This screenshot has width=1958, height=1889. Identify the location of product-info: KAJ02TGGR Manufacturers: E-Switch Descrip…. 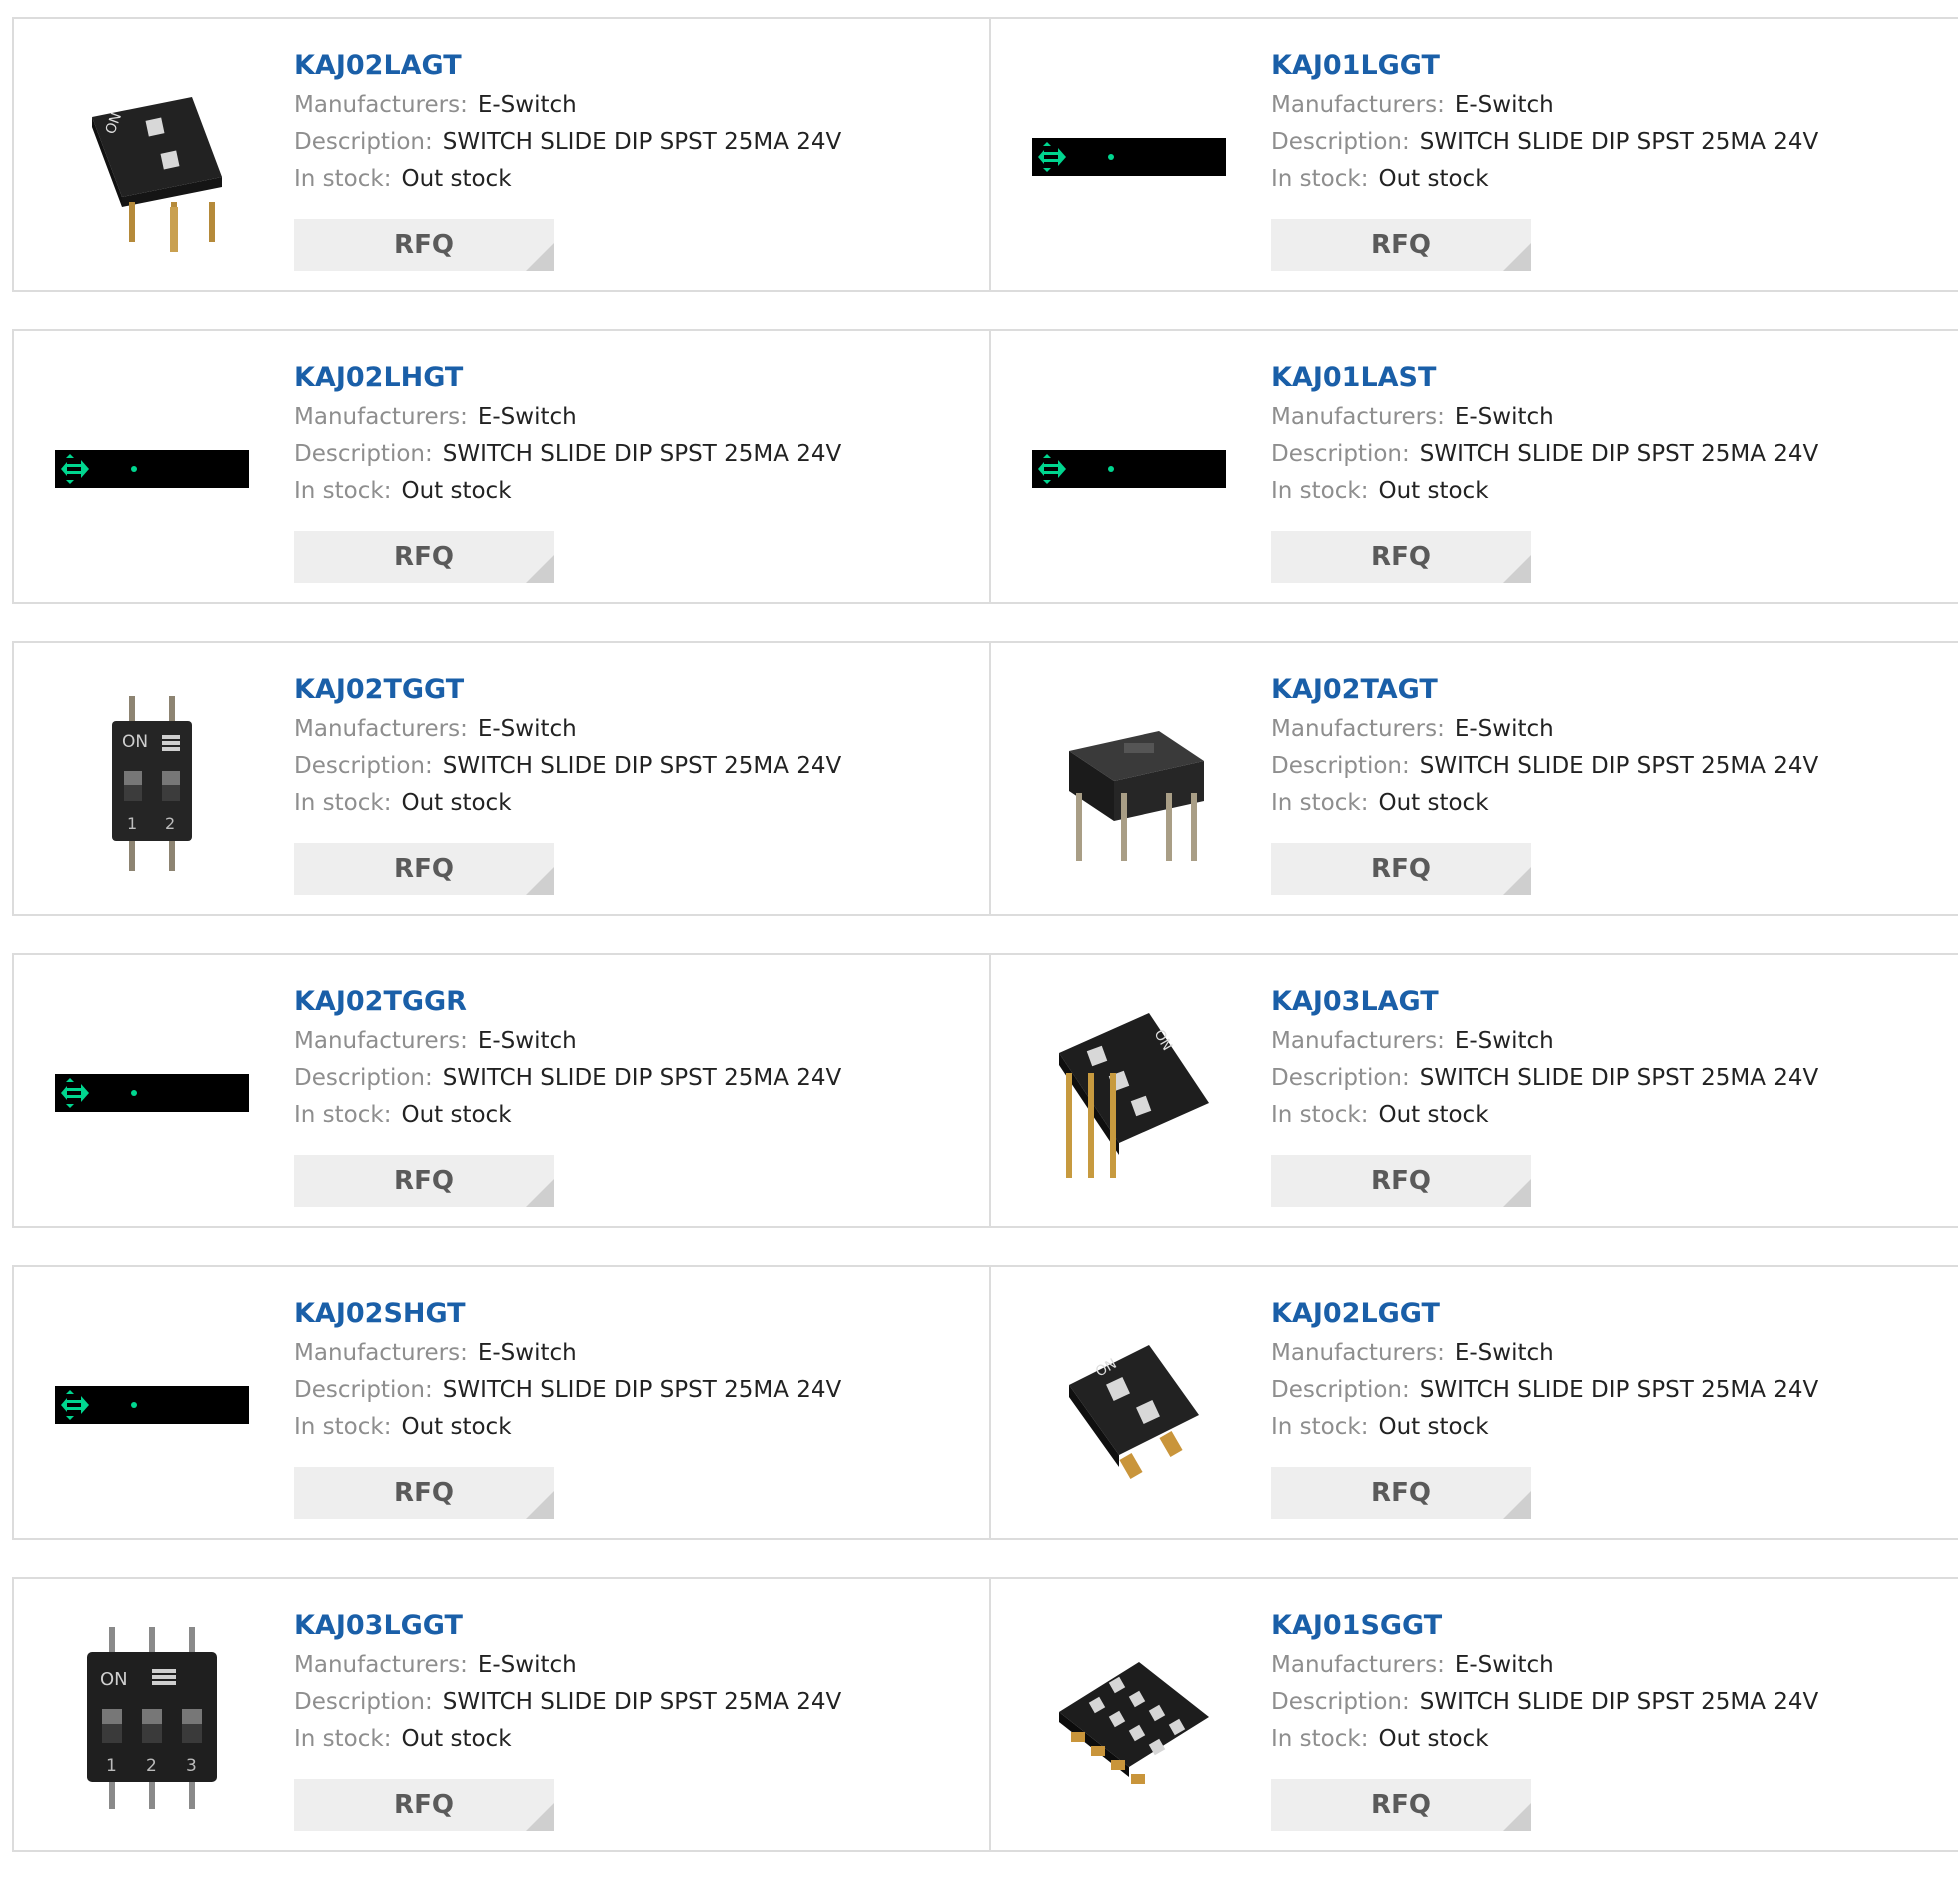
(624, 1057).